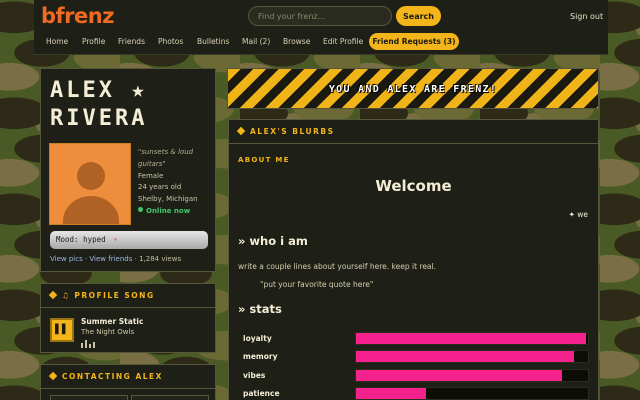 This screenshot has height=400, width=640. Describe the element at coordinates (168, 199) in the screenshot. I see `profile-location: Shelby, Michigan` at that location.